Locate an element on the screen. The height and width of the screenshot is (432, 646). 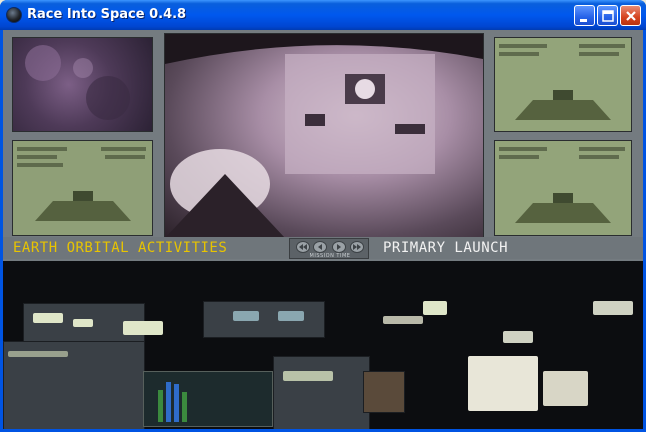
globe-icon is located at coordinates (14, 15).